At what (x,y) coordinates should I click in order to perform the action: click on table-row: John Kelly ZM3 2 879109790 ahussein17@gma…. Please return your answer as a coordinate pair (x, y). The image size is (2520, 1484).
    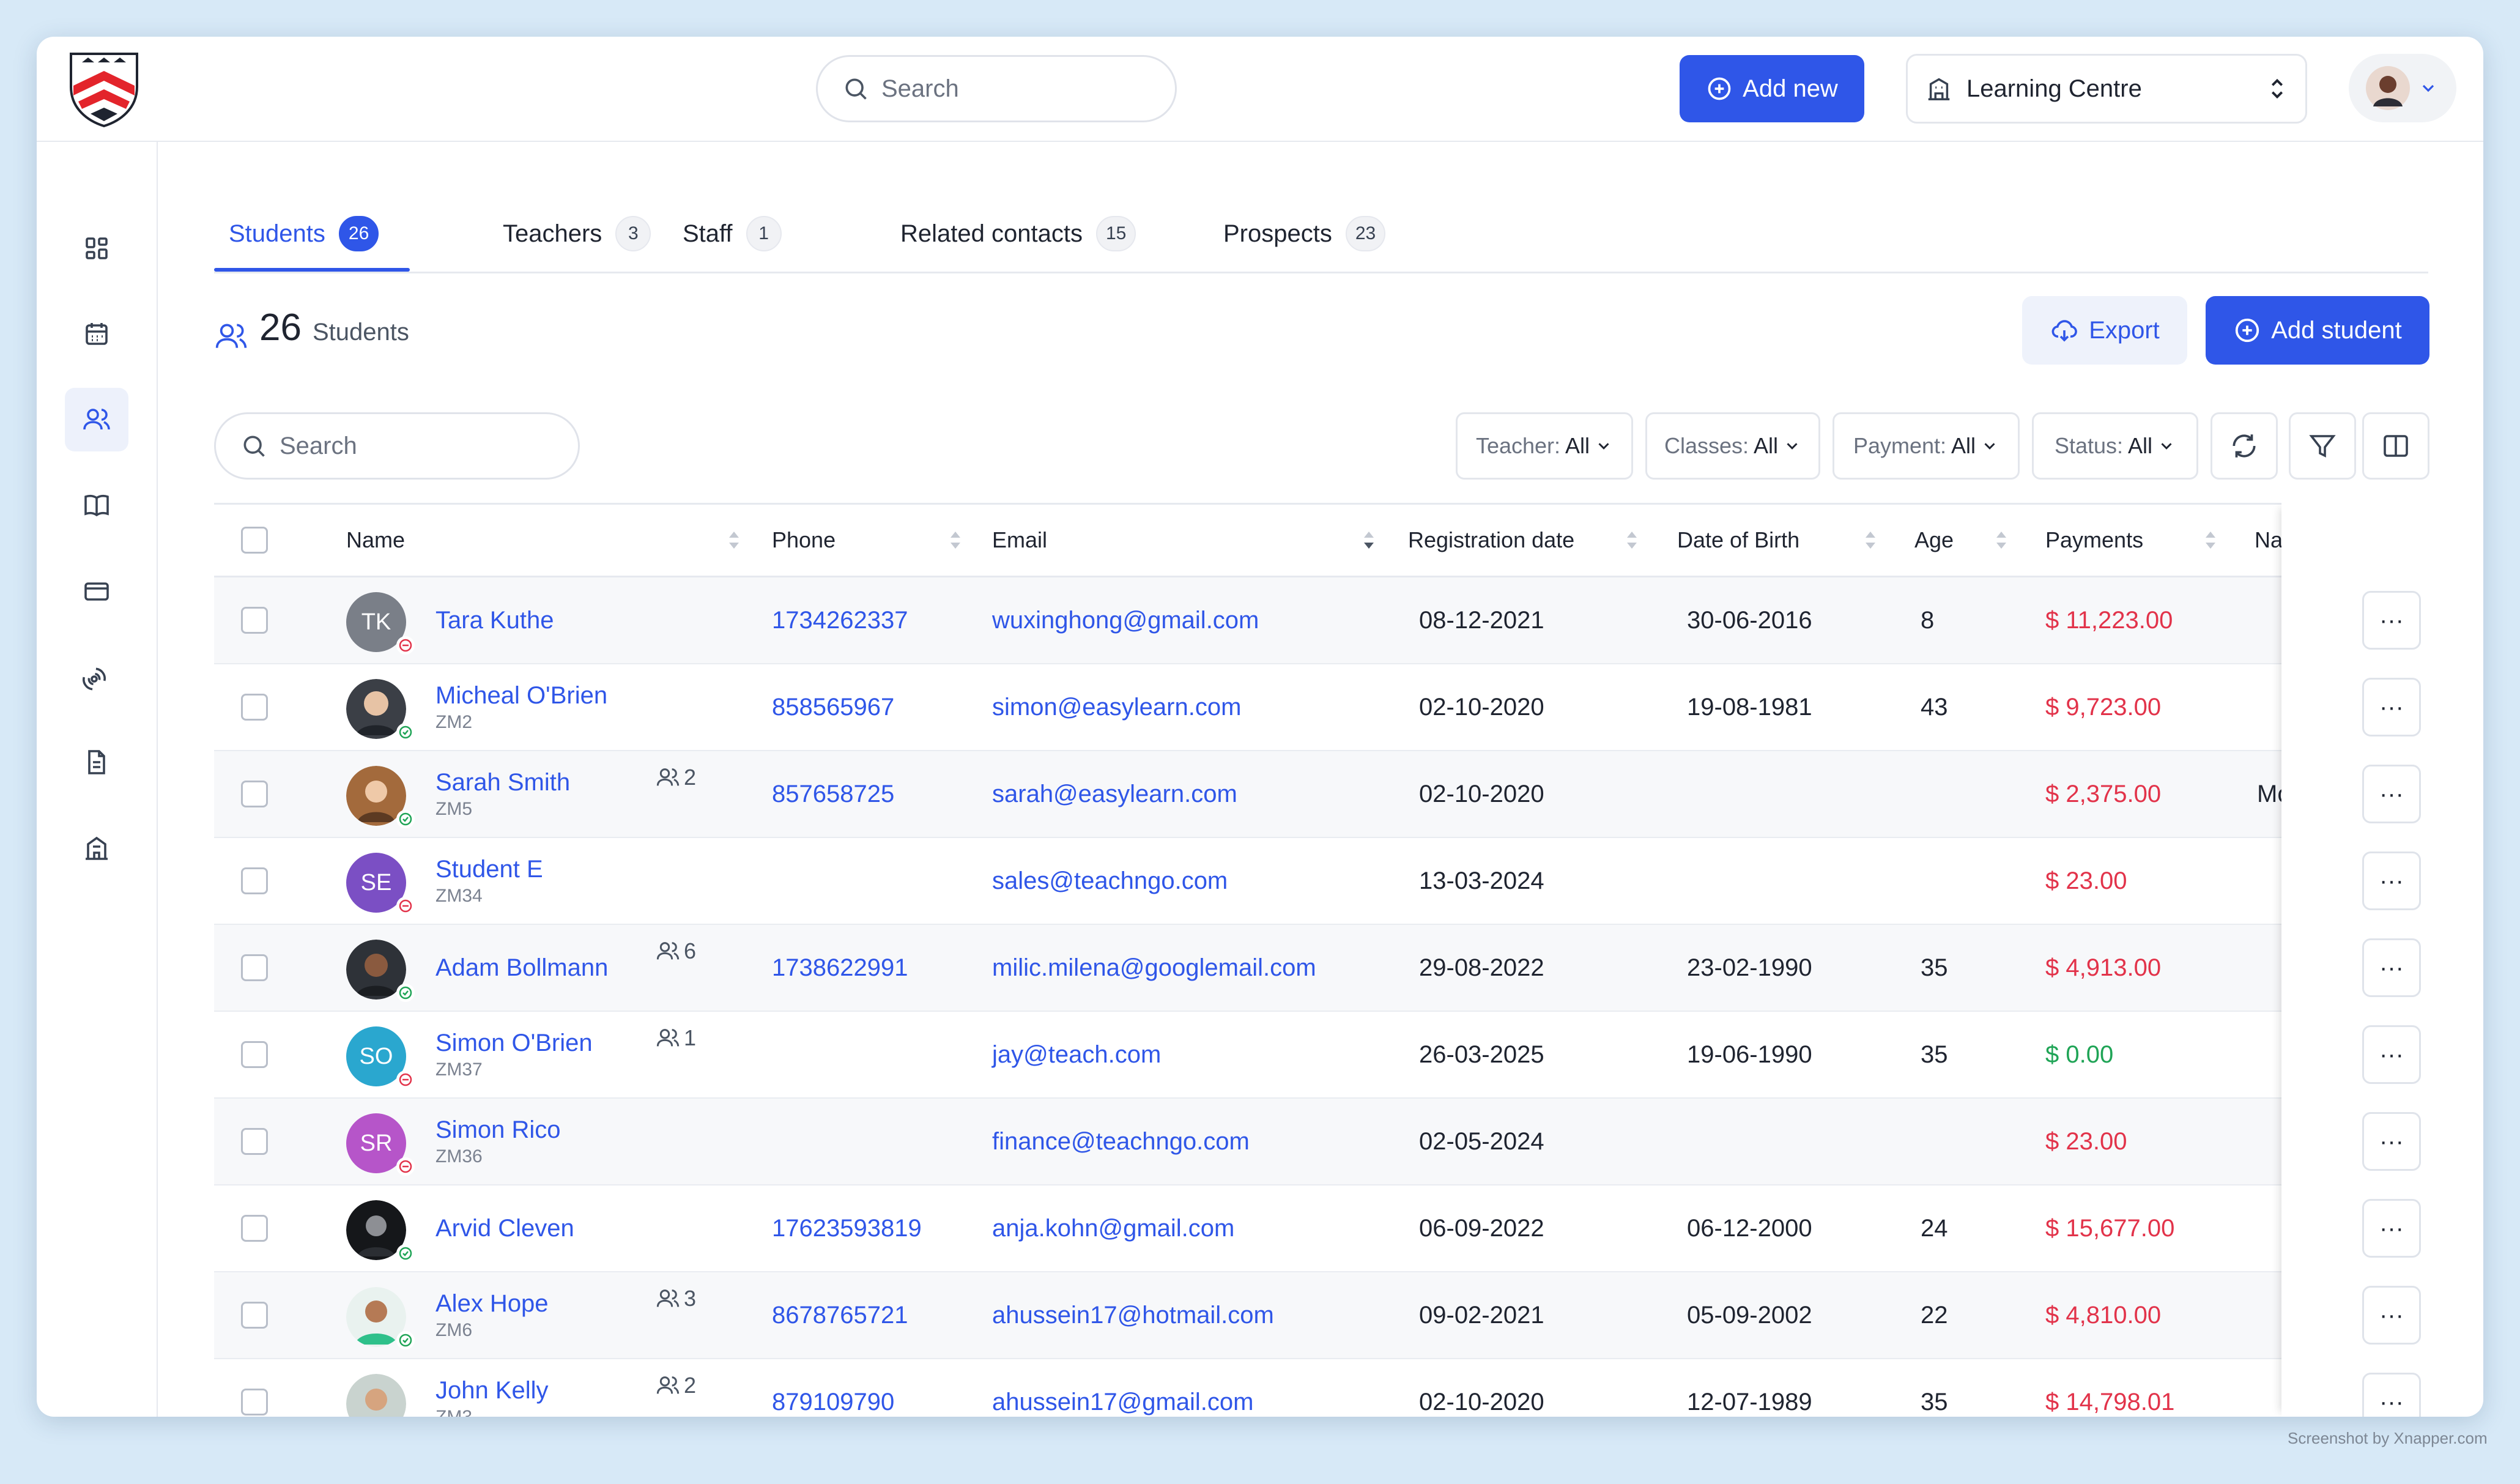
    Looking at the image, I should click on (1321, 1388).